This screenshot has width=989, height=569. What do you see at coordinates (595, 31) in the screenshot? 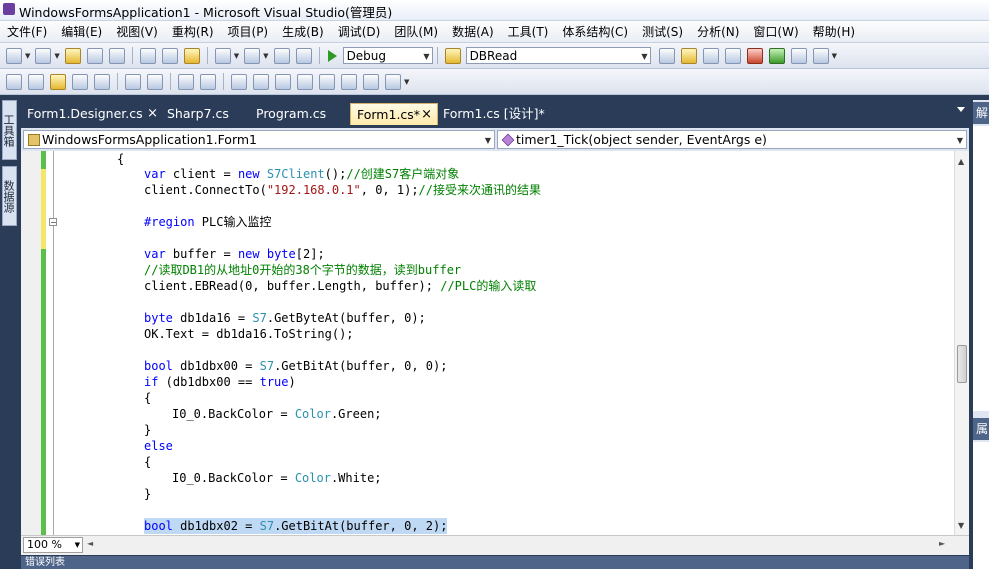
I see `menu-architecture: 体系结构(C)` at bounding box center [595, 31].